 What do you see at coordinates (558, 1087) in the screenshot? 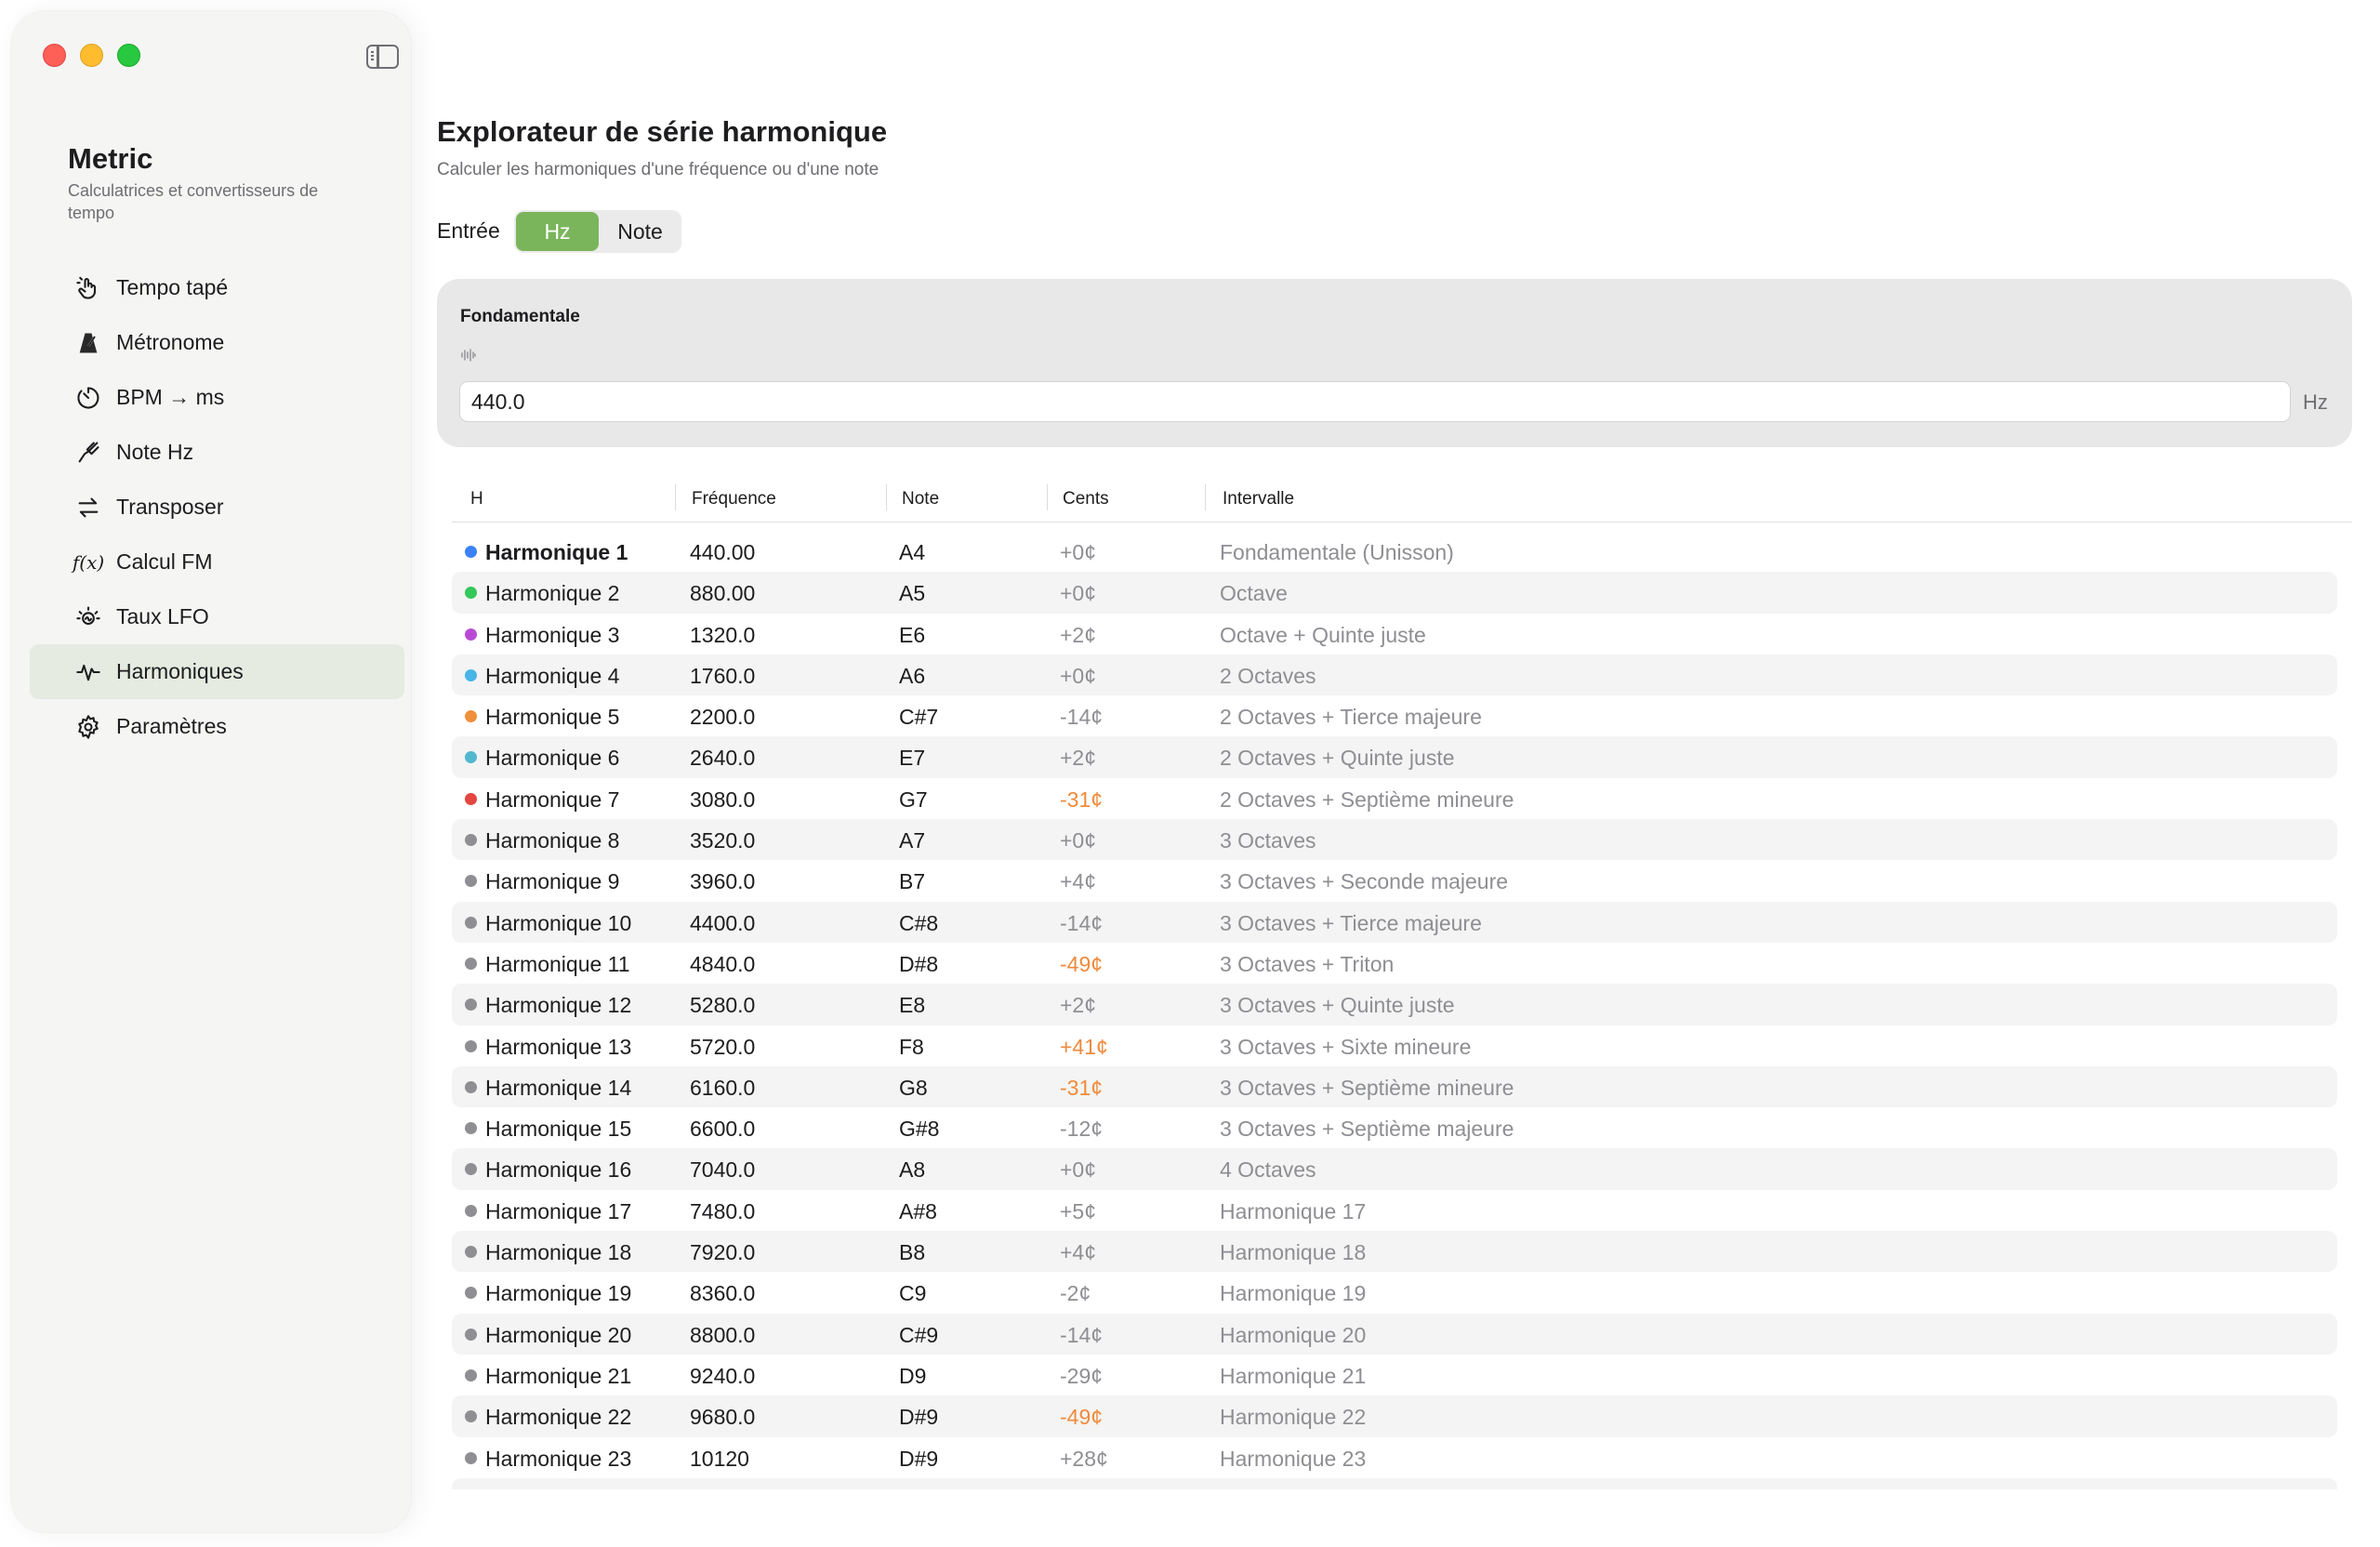
I see `harmonic-name-cell: Harmonique 14` at bounding box center [558, 1087].